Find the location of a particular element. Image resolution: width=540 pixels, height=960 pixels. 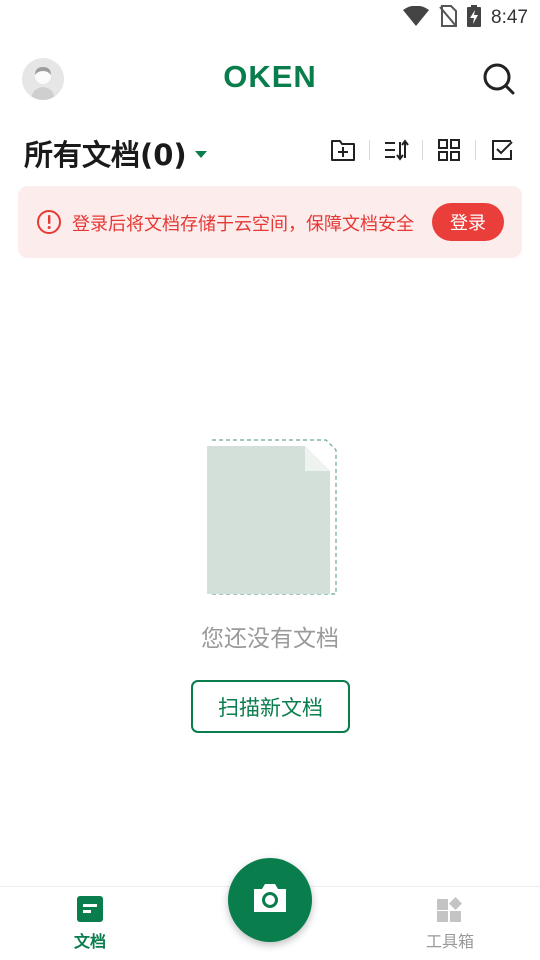

empty-state-message: 您还没有文档 is located at coordinates (270, 639).